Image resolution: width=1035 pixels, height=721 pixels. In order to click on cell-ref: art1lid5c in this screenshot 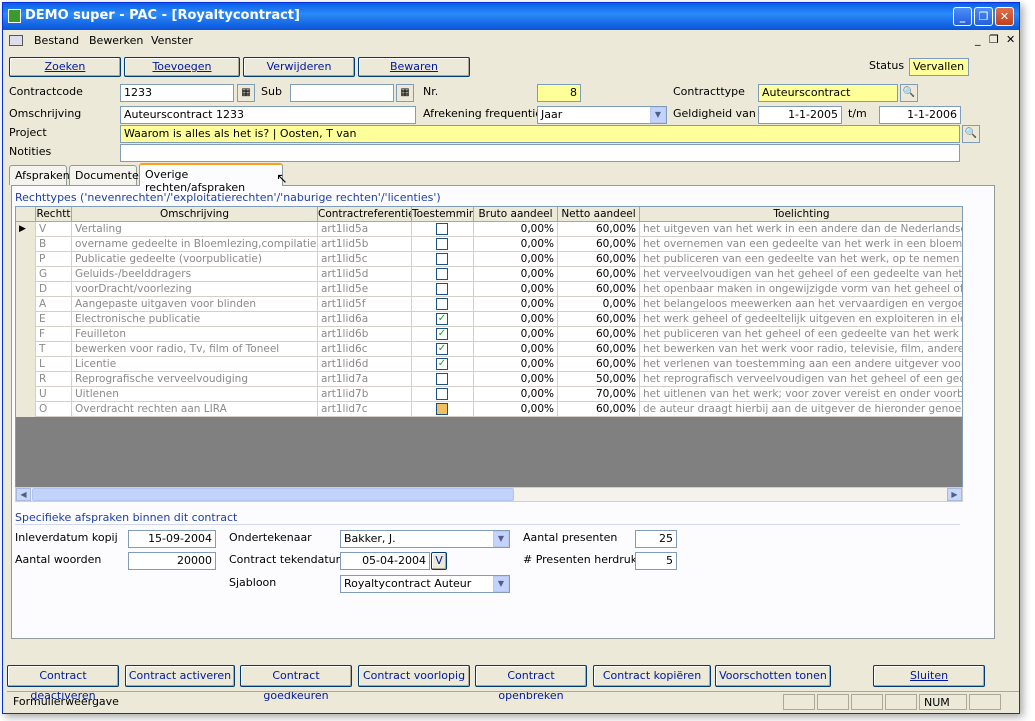, I will do `click(365, 259)`.